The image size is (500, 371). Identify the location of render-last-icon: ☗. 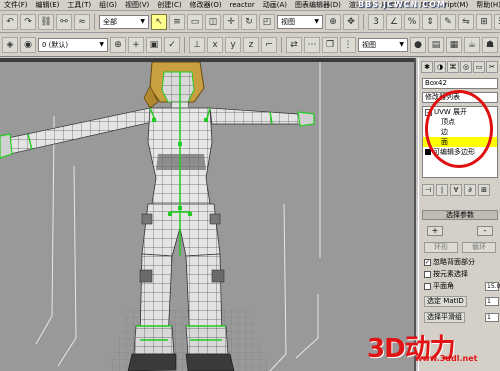
(490, 44).